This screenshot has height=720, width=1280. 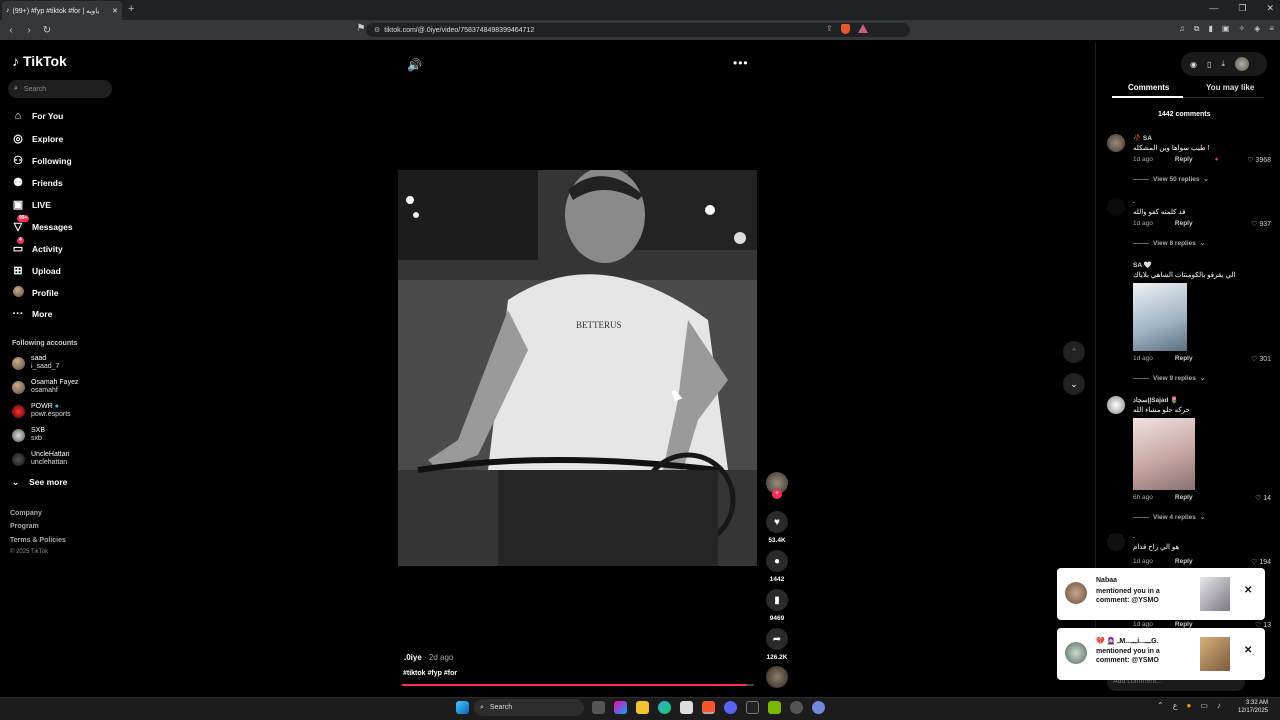 What do you see at coordinates (829, 29) in the screenshot?
I see `share-icon: ⇪` at bounding box center [829, 29].